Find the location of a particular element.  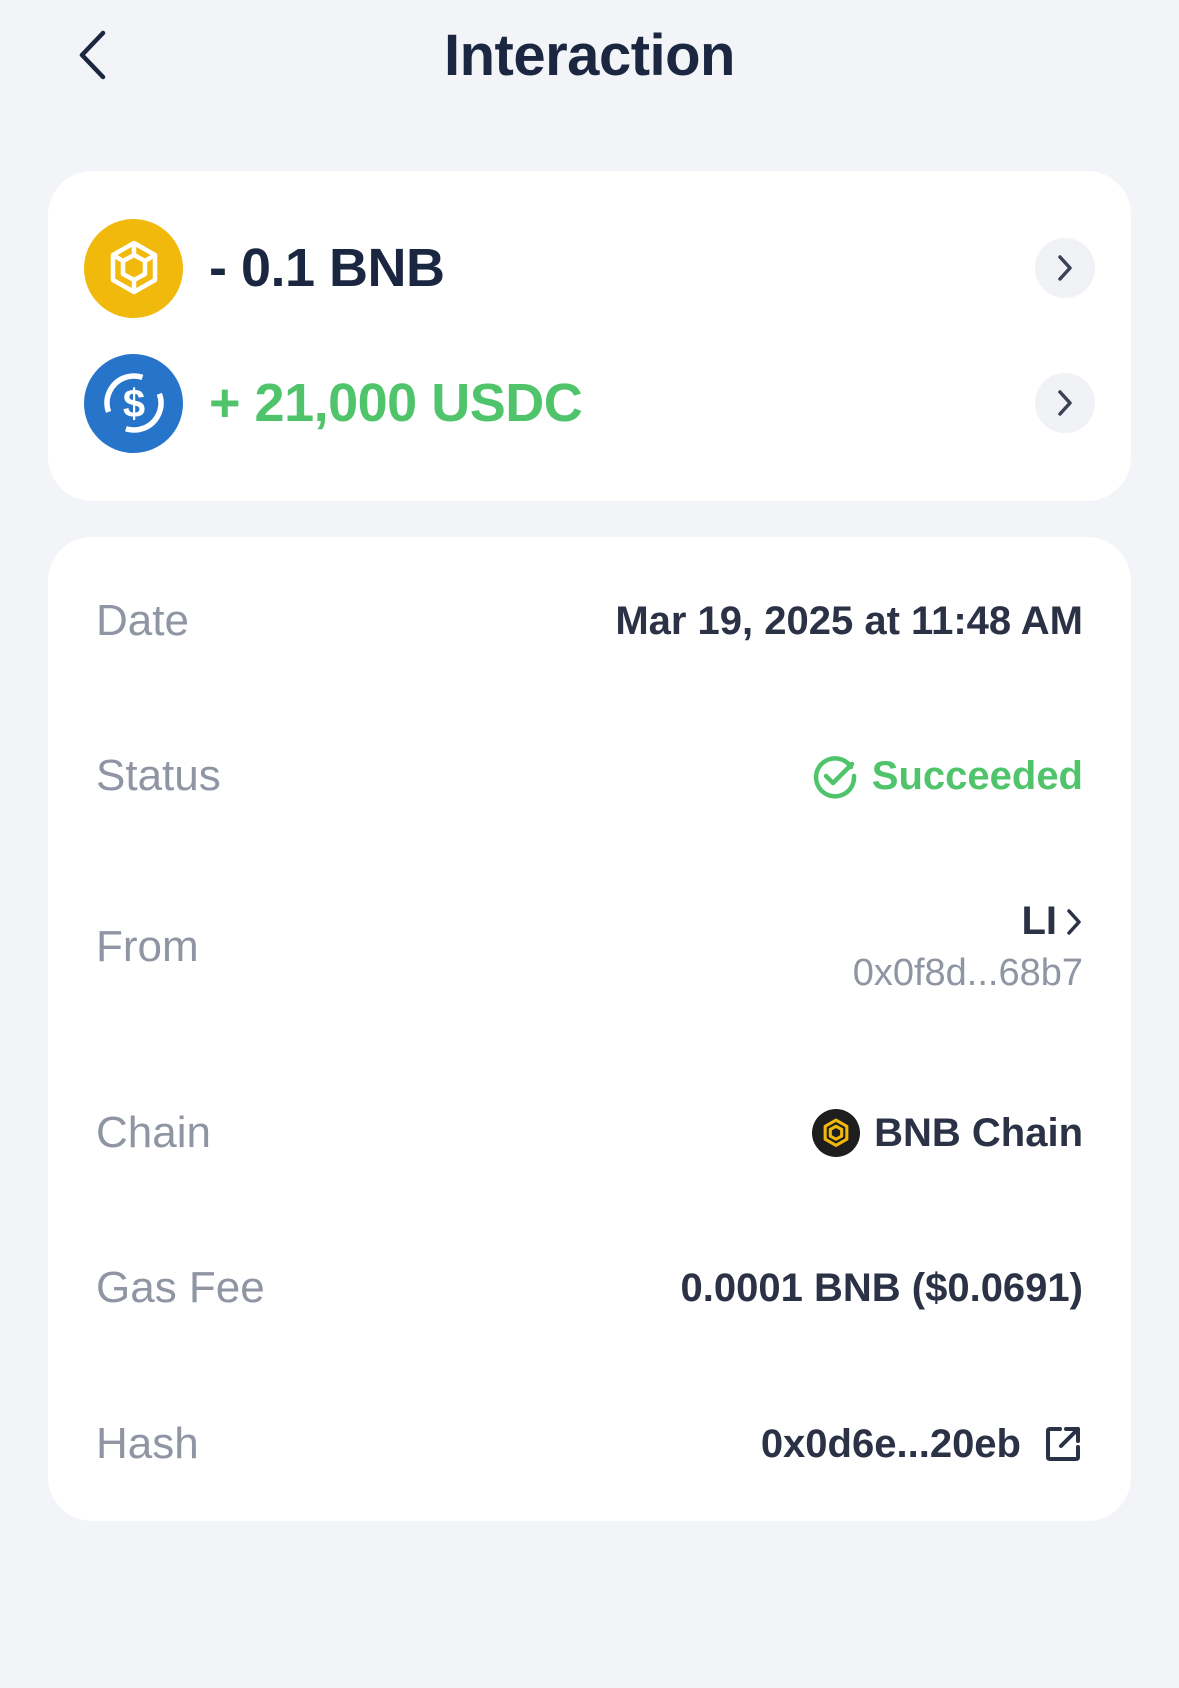

amount-received: + 21,000 USDC is located at coordinates (396, 403).